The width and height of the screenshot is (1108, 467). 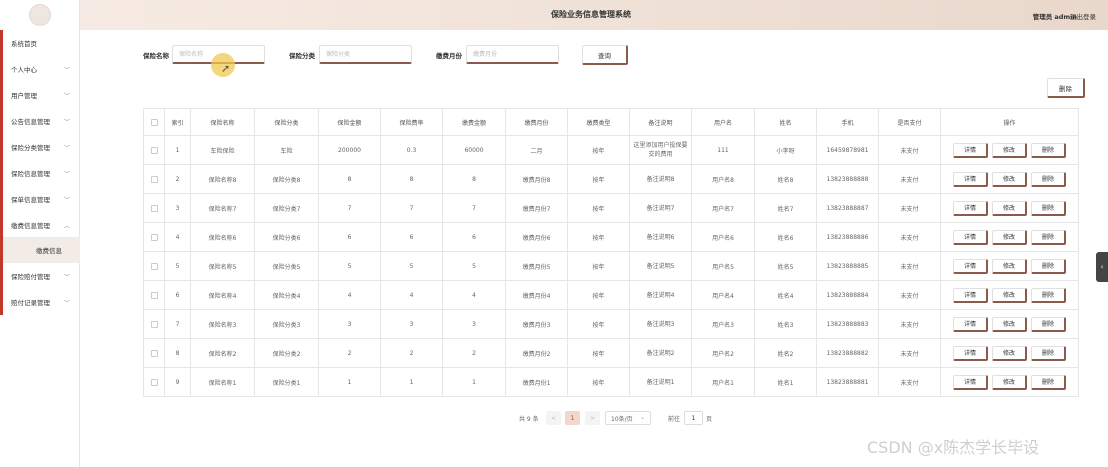 I want to click on search-category-input, so click(x=365, y=54).